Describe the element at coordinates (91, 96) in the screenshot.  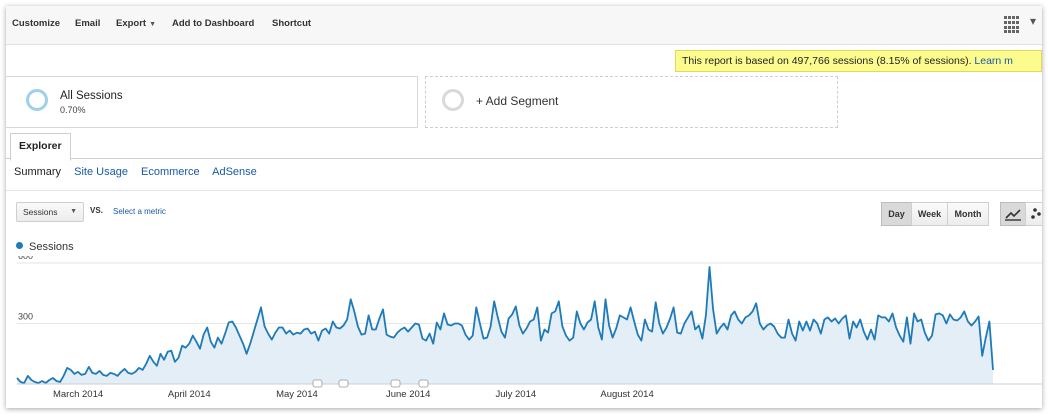
I see `segment-name: All Sessions` at that location.